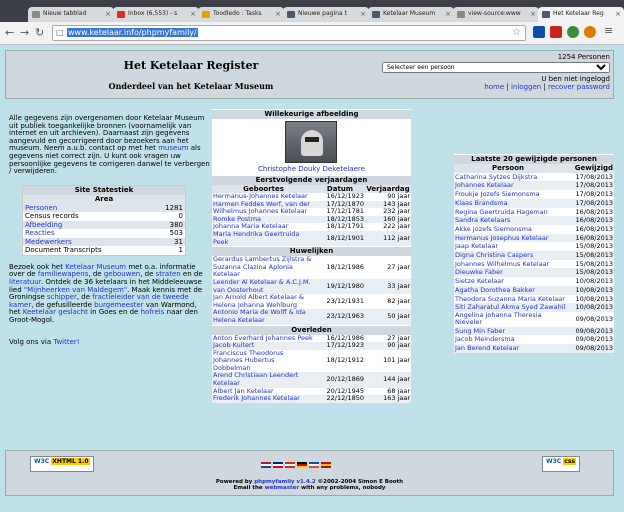 Image resolution: width=624 pixels, height=512 pixels. Describe the element at coordinates (345, 338) in the screenshot. I see `date-cell: 16/12/1986` at that location.